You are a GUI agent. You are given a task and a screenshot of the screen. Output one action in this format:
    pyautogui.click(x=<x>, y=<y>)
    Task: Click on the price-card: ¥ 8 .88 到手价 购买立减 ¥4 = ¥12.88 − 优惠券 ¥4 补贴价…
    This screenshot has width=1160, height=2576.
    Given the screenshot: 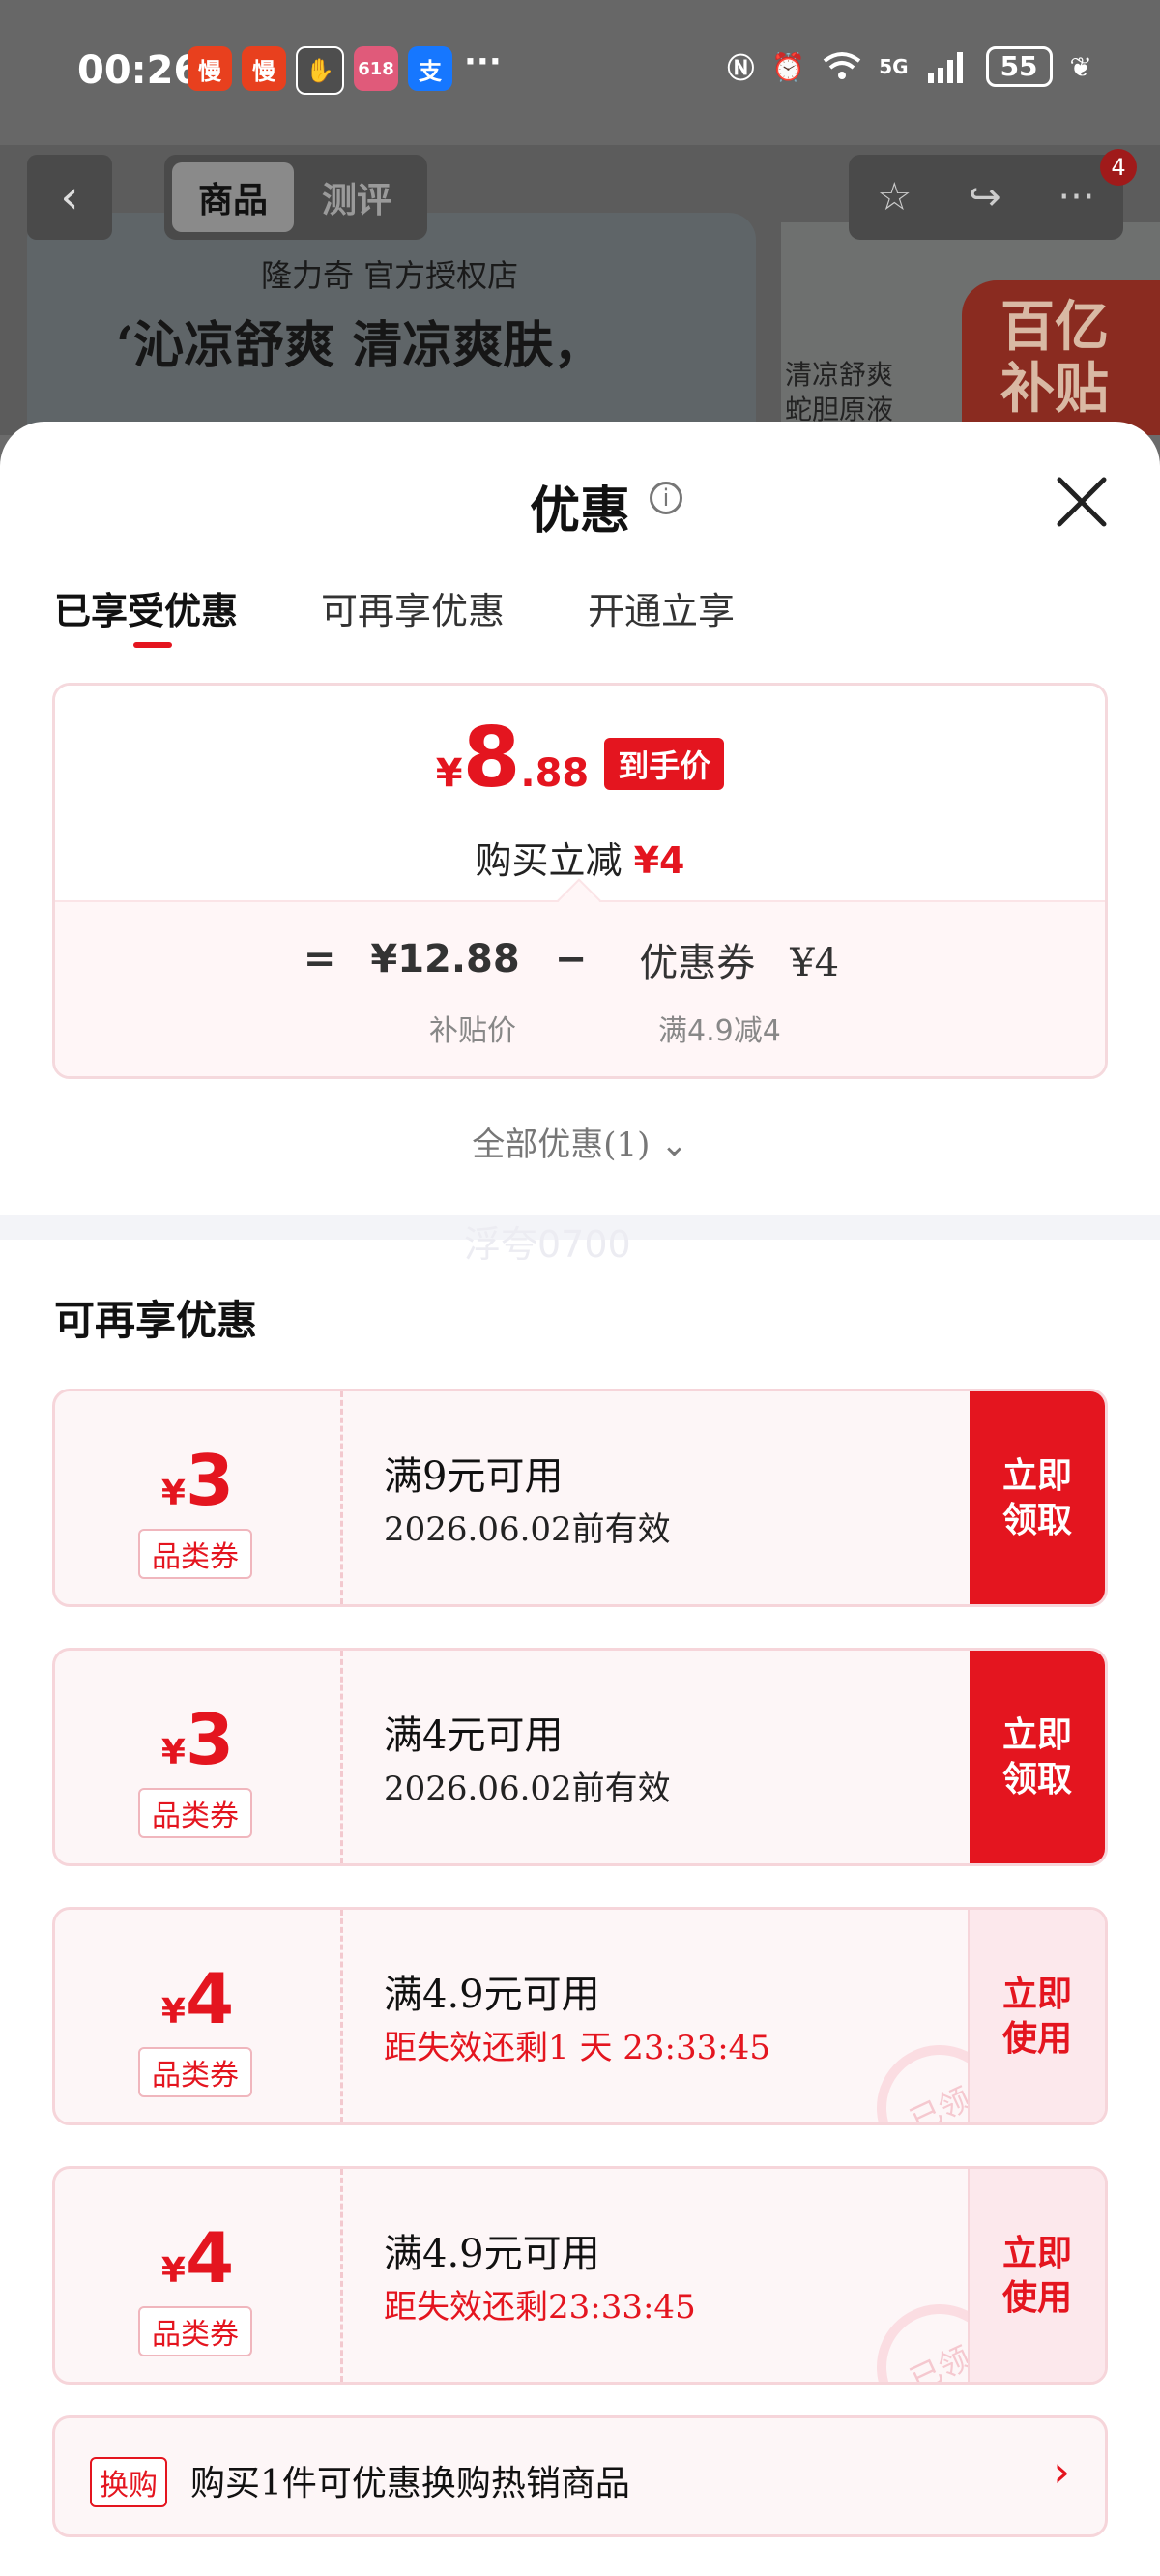 What is the action you would take?
    pyautogui.click(x=580, y=881)
    